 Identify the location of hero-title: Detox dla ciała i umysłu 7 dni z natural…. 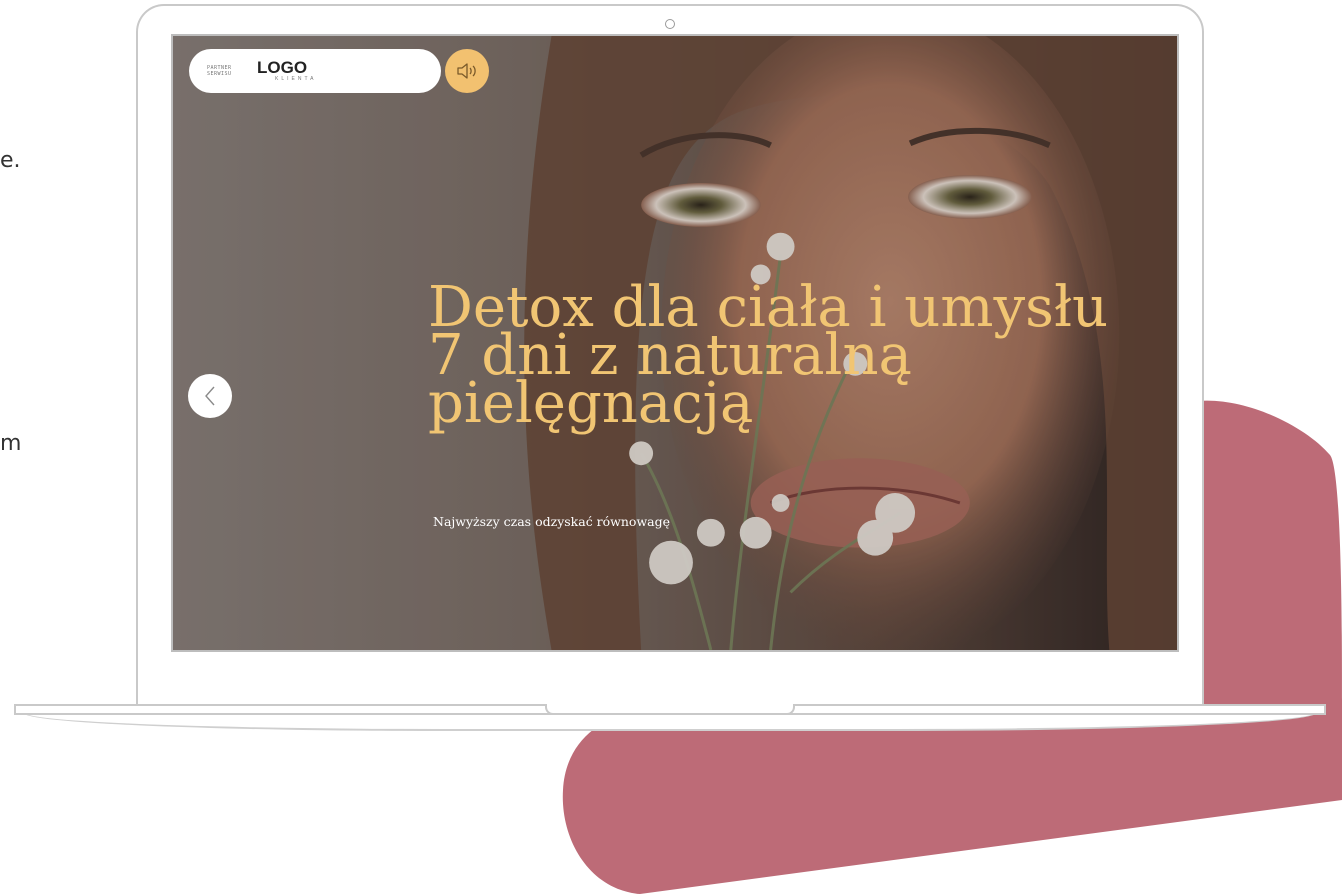
(802, 356).